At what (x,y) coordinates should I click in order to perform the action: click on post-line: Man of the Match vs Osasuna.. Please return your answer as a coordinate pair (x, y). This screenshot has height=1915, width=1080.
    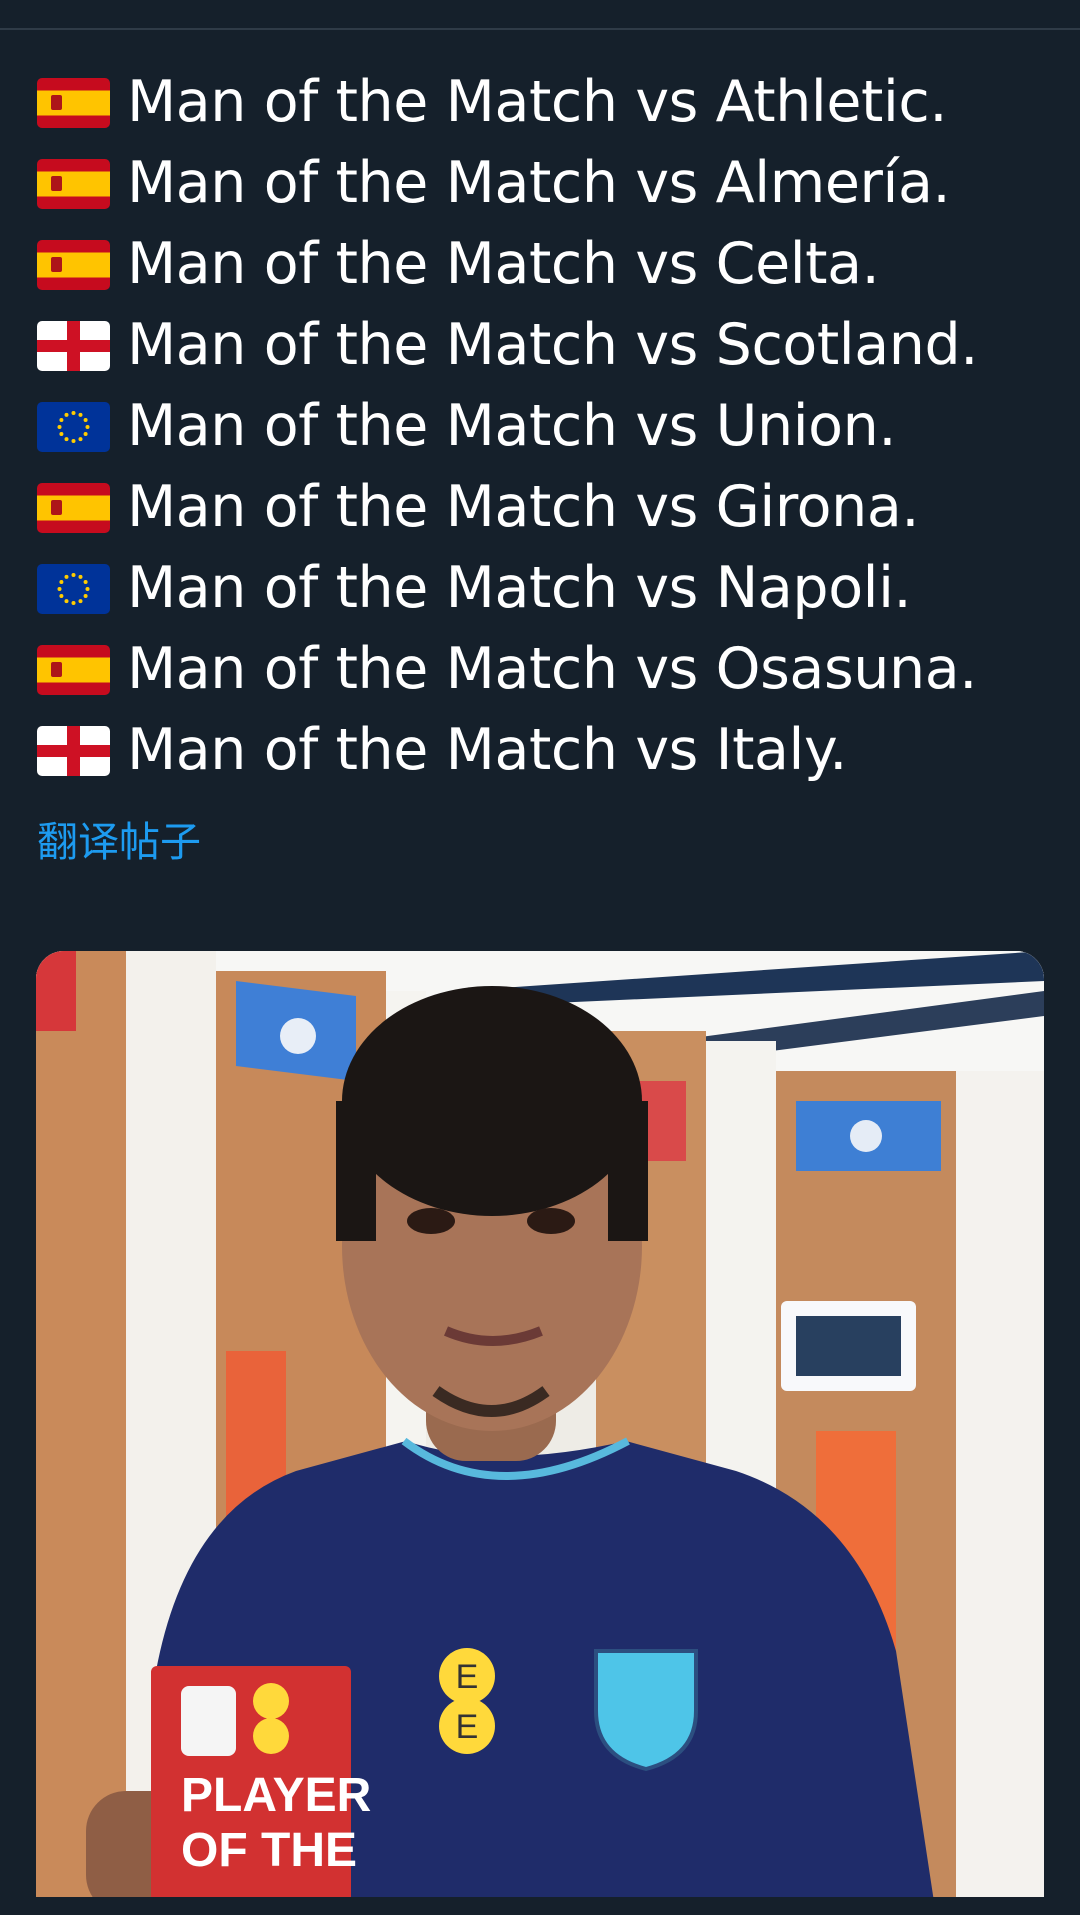
    Looking at the image, I should click on (507, 669).